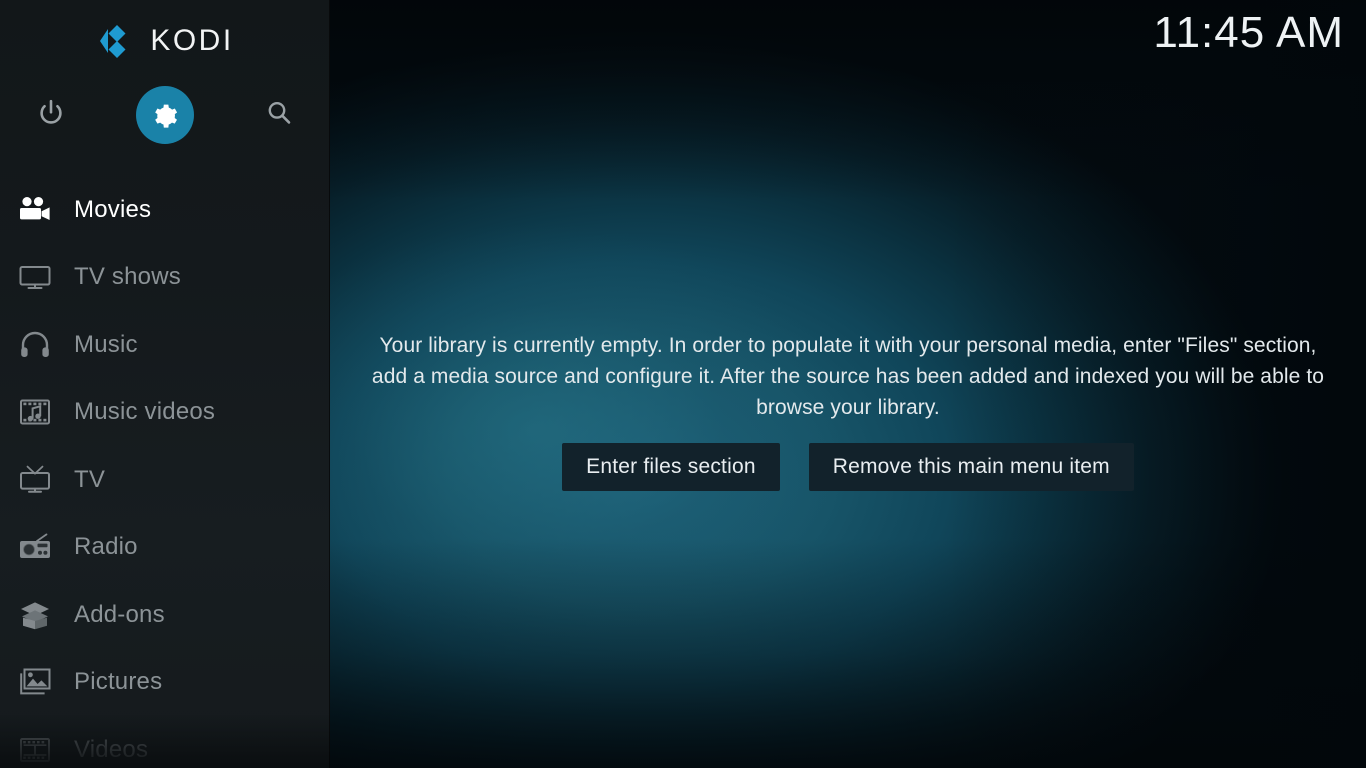 This screenshot has width=1366, height=768. I want to click on power-icon, so click(51, 115).